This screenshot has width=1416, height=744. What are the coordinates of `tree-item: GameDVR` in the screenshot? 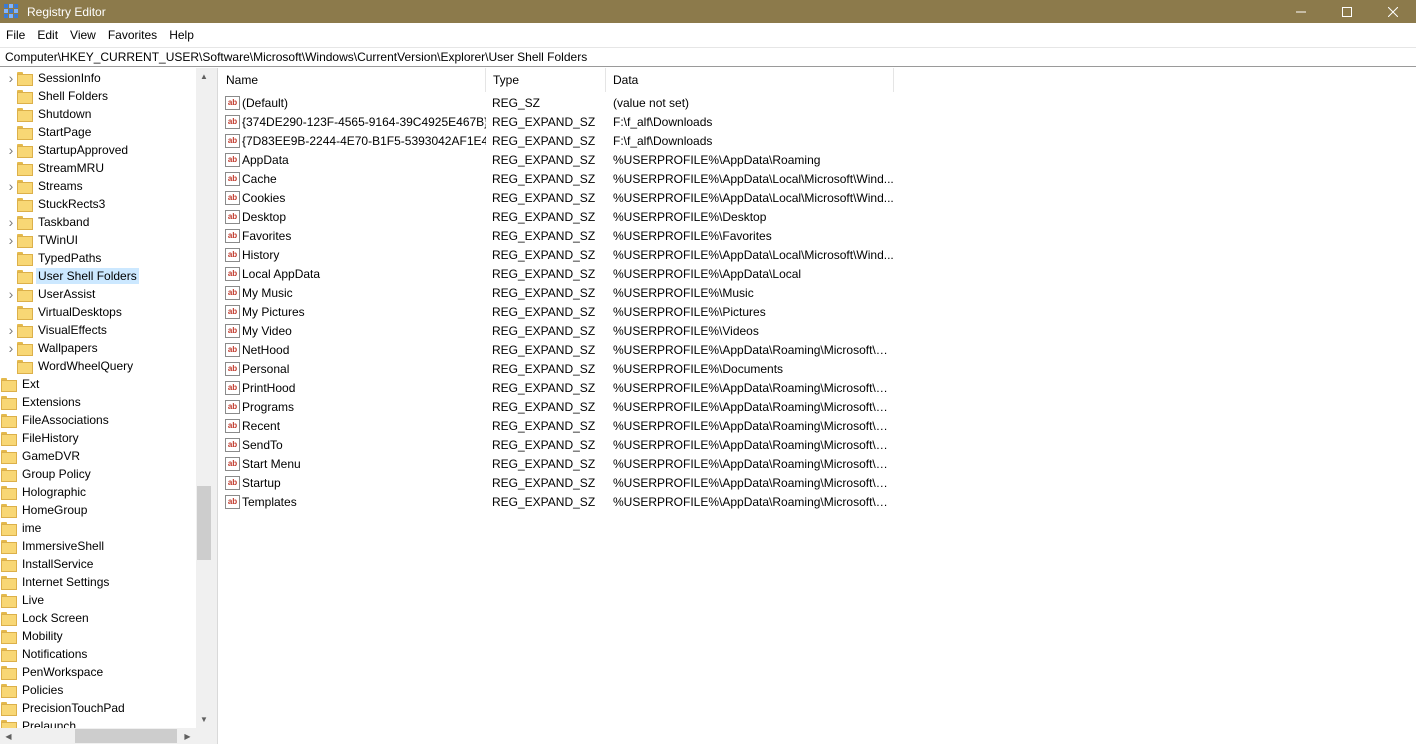 It's located at (41, 456).